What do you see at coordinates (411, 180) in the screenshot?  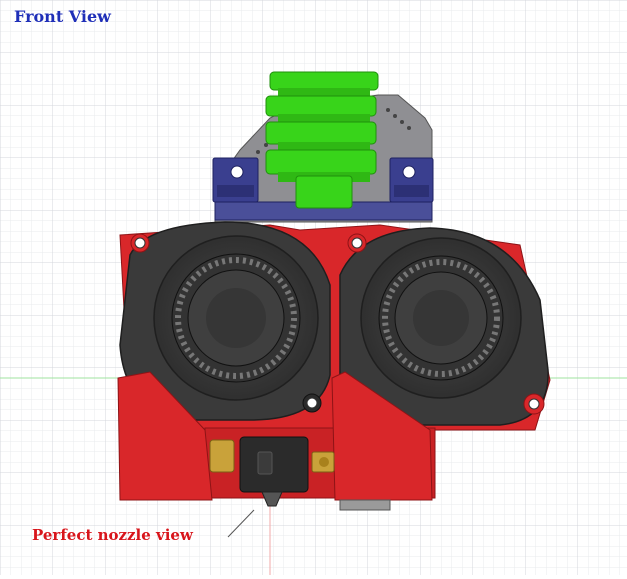 I see `blue-bracket-right` at bounding box center [411, 180].